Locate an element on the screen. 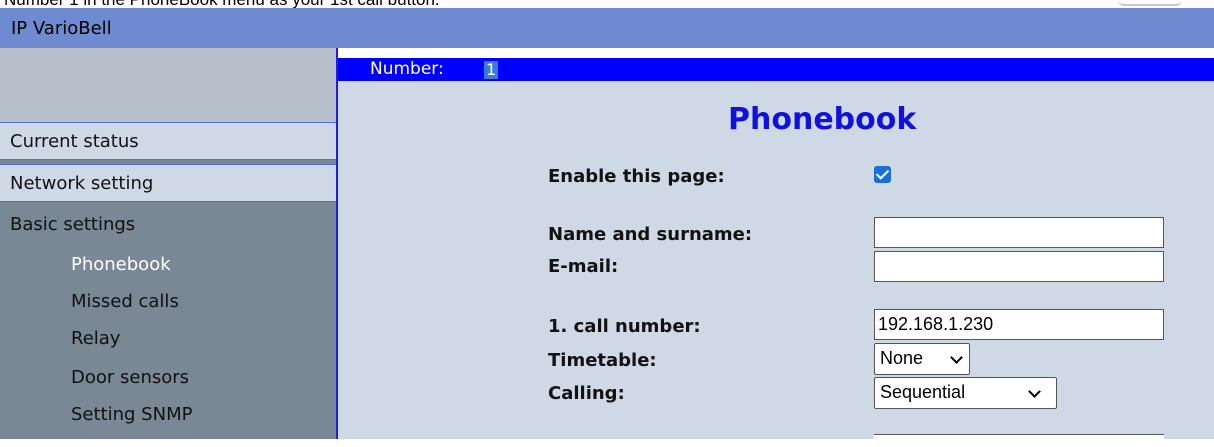 The width and height of the screenshot is (1214, 447). sidebar-section-basic-settings: Basic settings is located at coordinates (72, 224).